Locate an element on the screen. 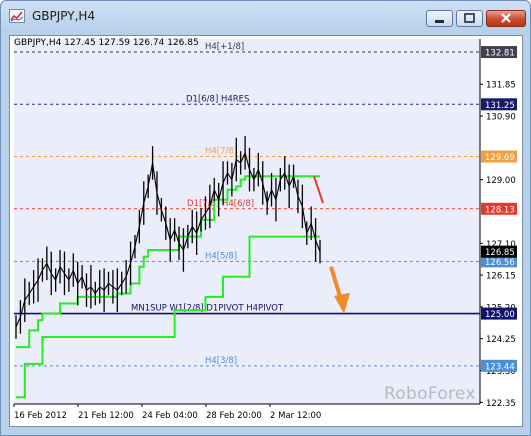 The height and width of the screenshot is (436, 531). close-icon is located at coordinates (506, 18).